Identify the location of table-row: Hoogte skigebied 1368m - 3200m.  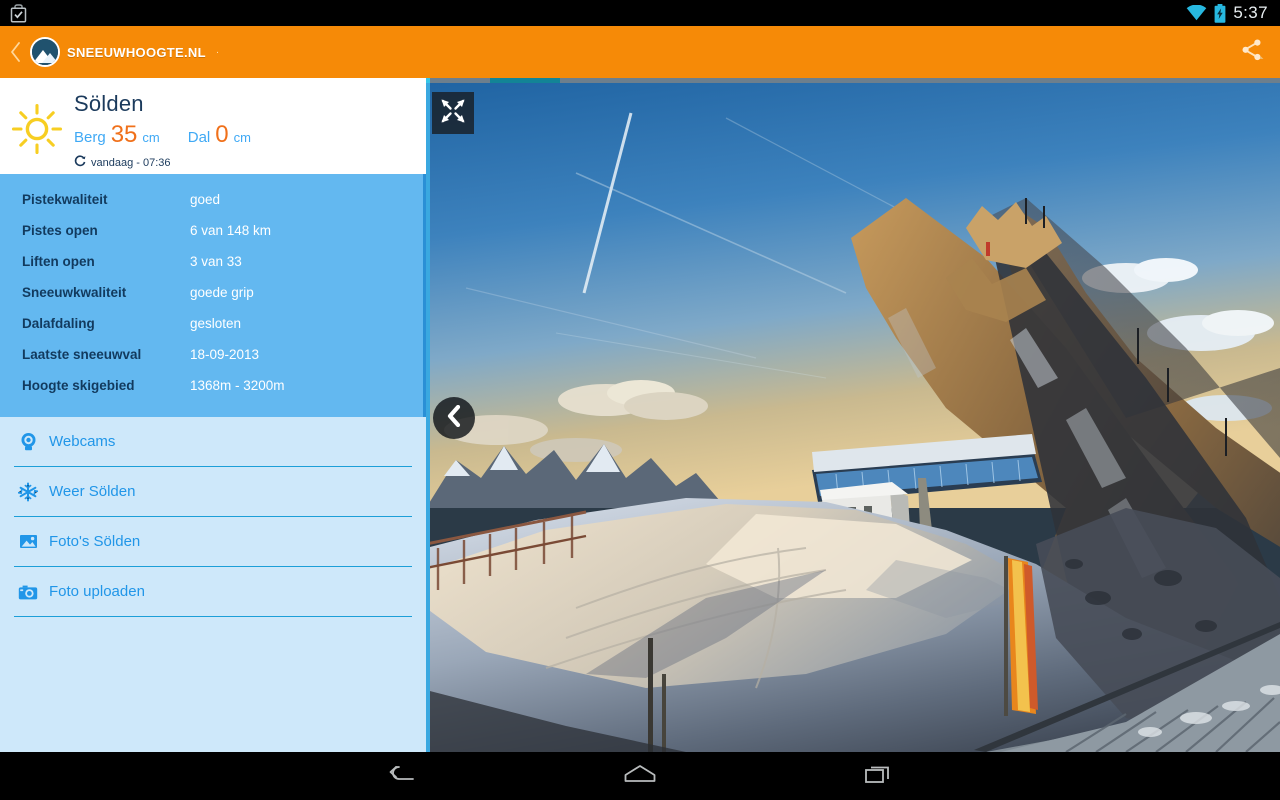
(211, 385).